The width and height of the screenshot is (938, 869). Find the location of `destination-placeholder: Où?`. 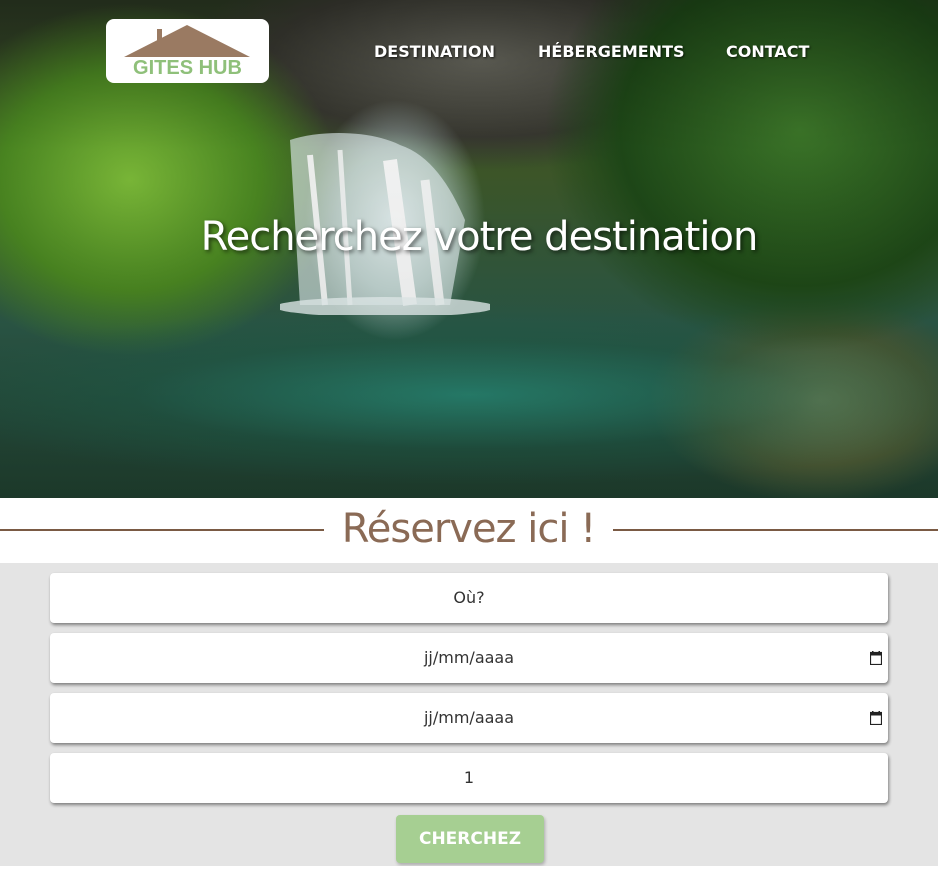

destination-placeholder: Où? is located at coordinates (469, 597).